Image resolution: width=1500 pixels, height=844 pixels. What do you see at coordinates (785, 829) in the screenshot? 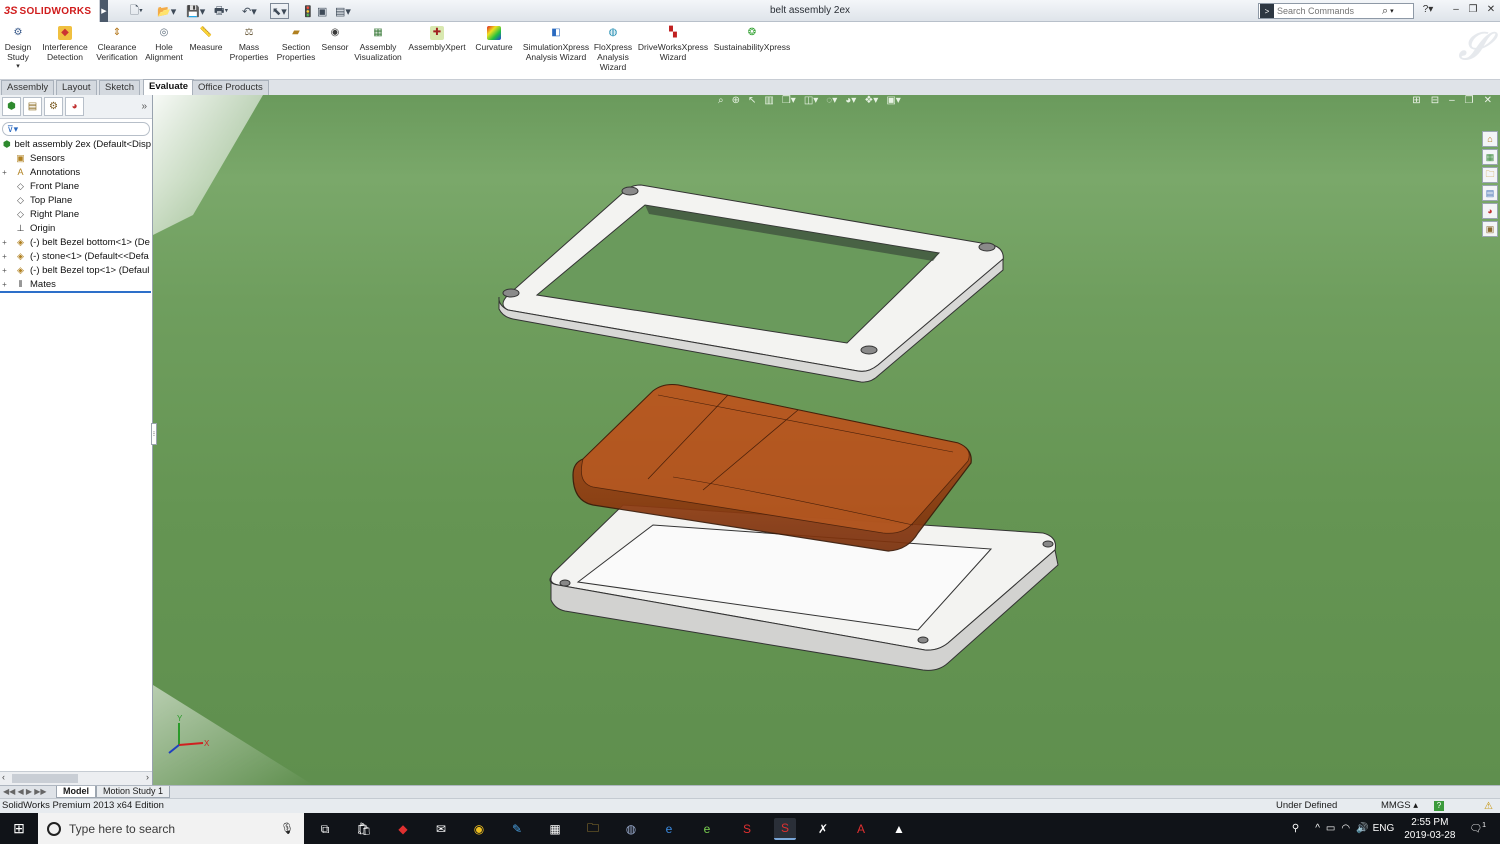
I see `solidworks-2013-icon: S` at bounding box center [785, 829].